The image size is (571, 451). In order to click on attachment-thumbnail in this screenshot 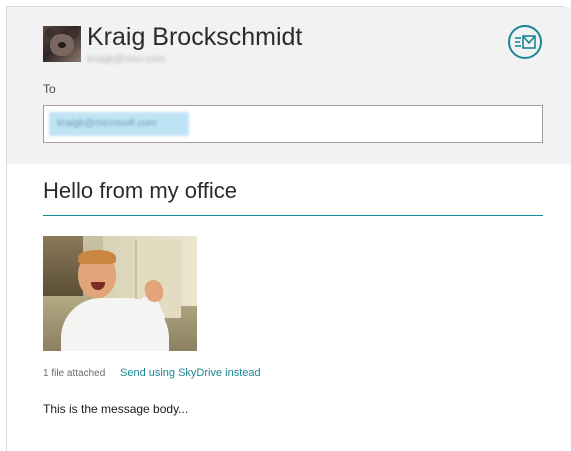, I will do `click(120, 293)`.